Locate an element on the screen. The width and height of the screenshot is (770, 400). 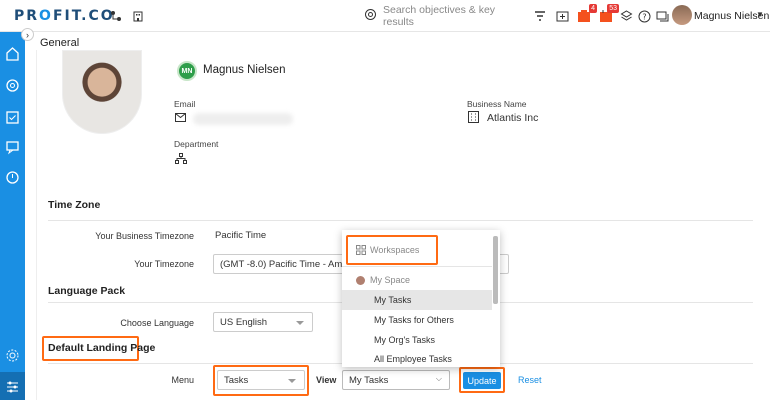
tasks-badge: 4 is located at coordinates (593, 8).